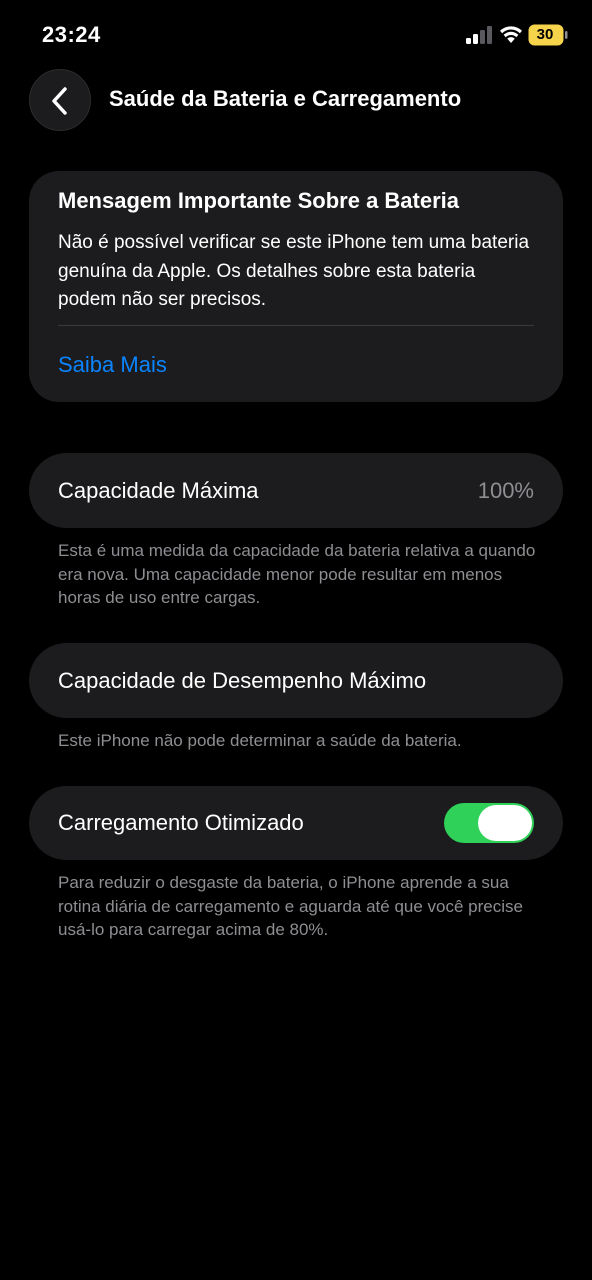 This screenshot has height=1280, width=592. I want to click on peak-performance-row: Capacidade de Desempenho Máximo, so click(296, 680).